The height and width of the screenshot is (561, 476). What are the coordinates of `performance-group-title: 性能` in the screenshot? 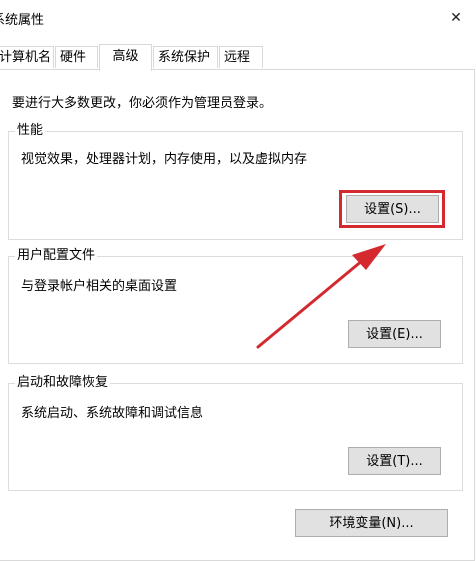 It's located at (30, 131).